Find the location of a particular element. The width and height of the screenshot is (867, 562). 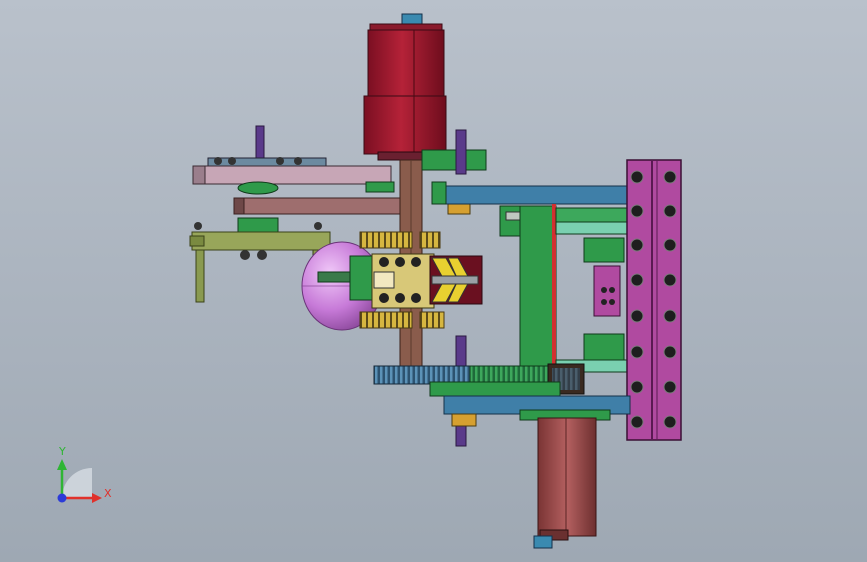

lower-motor is located at coordinates (565, 483).